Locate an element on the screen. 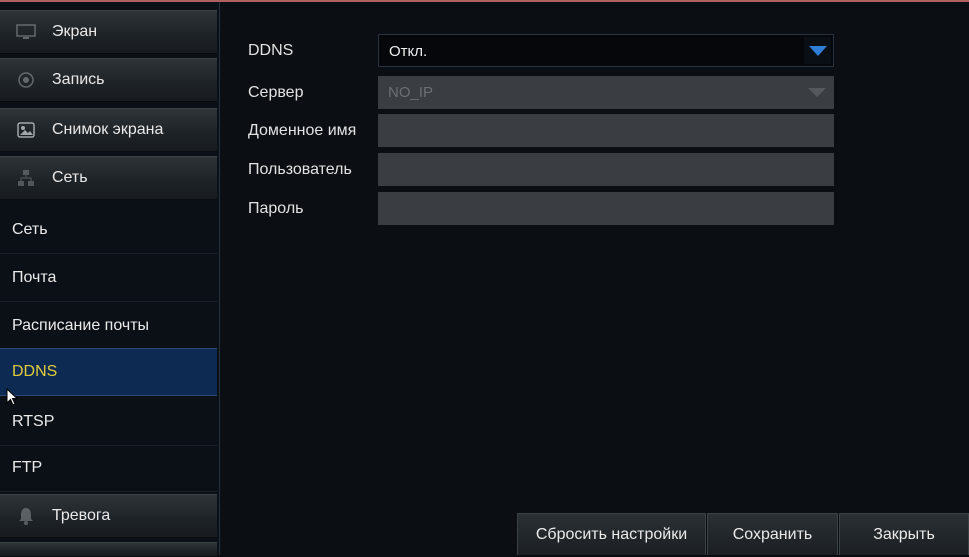 This screenshot has width=969, height=557. sidebar-category-label: Тревога is located at coordinates (81, 515).